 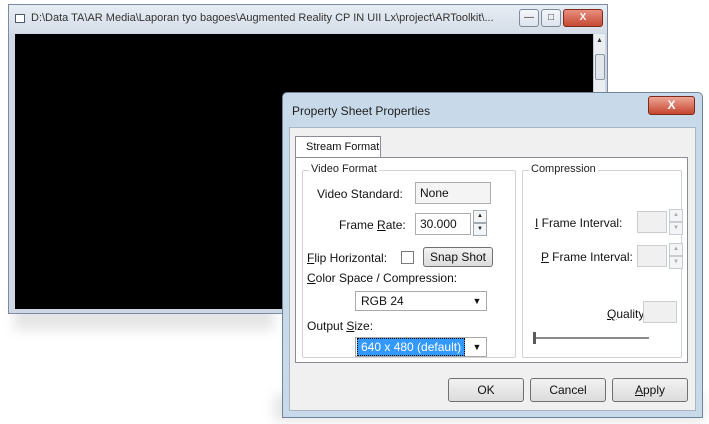 I want to click on flip-horizontal-checkbox, so click(x=407, y=257).